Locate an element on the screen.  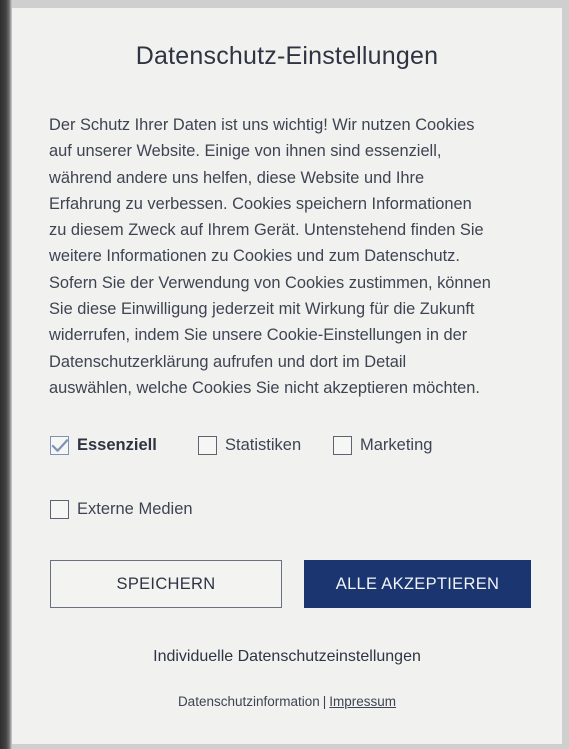
footer-links: Datenschutzinformation | Impressum is located at coordinates (287, 701).